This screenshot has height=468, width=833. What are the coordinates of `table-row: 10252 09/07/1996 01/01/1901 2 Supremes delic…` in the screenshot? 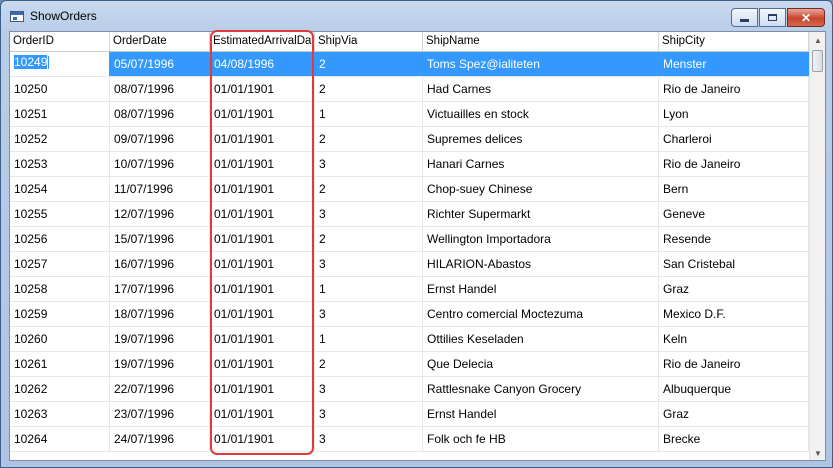 It's located at (409, 139).